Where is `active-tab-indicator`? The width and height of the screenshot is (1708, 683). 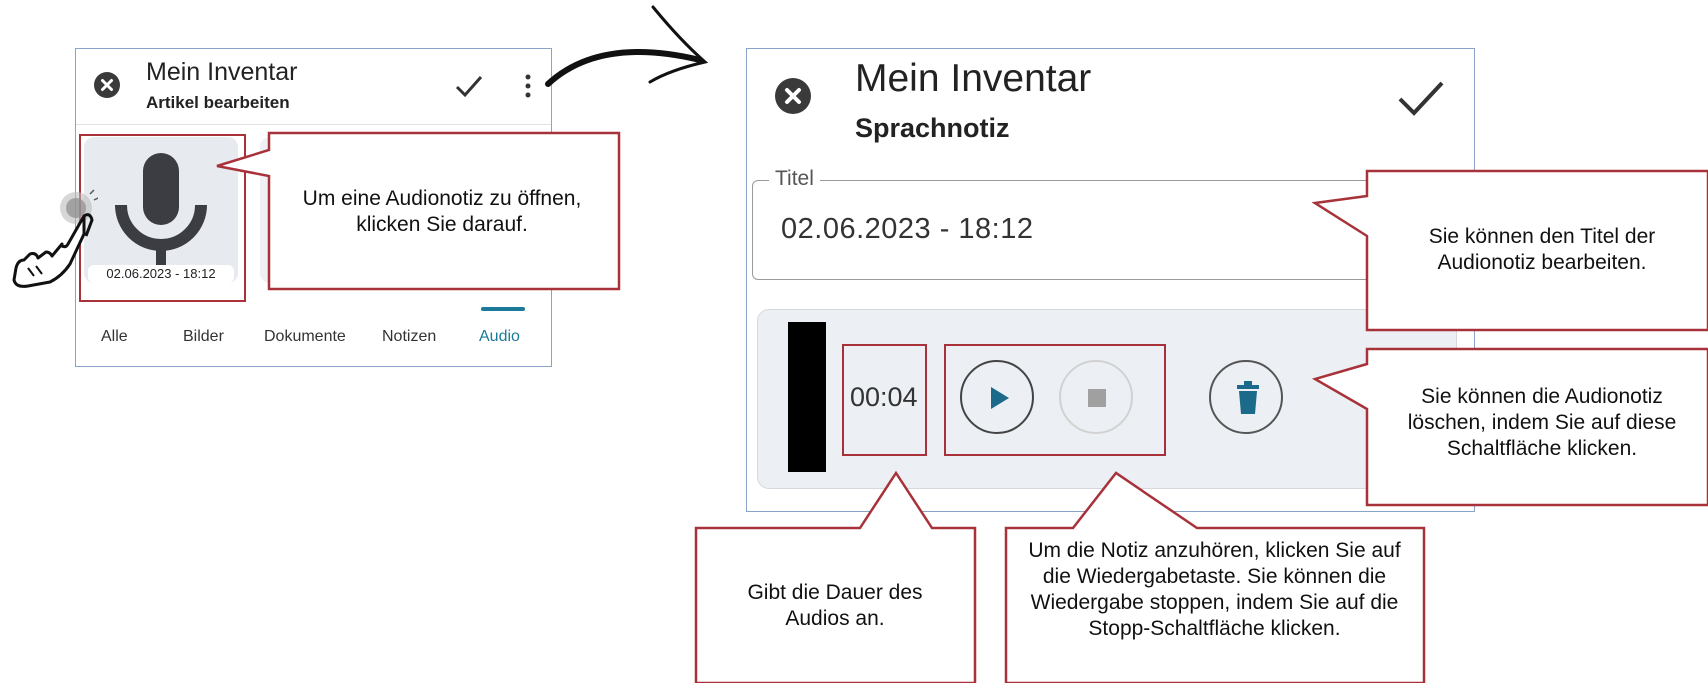 active-tab-indicator is located at coordinates (503, 309).